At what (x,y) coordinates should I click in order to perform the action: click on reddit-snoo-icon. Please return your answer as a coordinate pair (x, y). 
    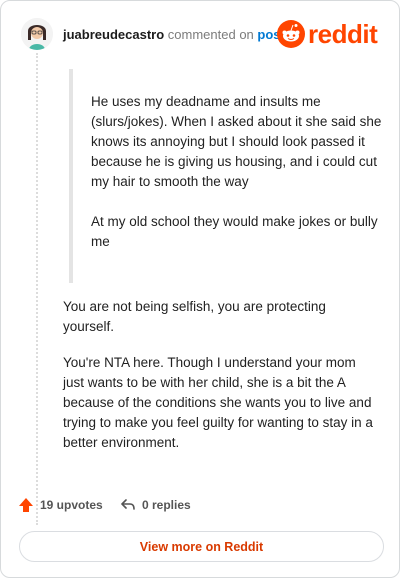
    Looking at the image, I should click on (291, 34).